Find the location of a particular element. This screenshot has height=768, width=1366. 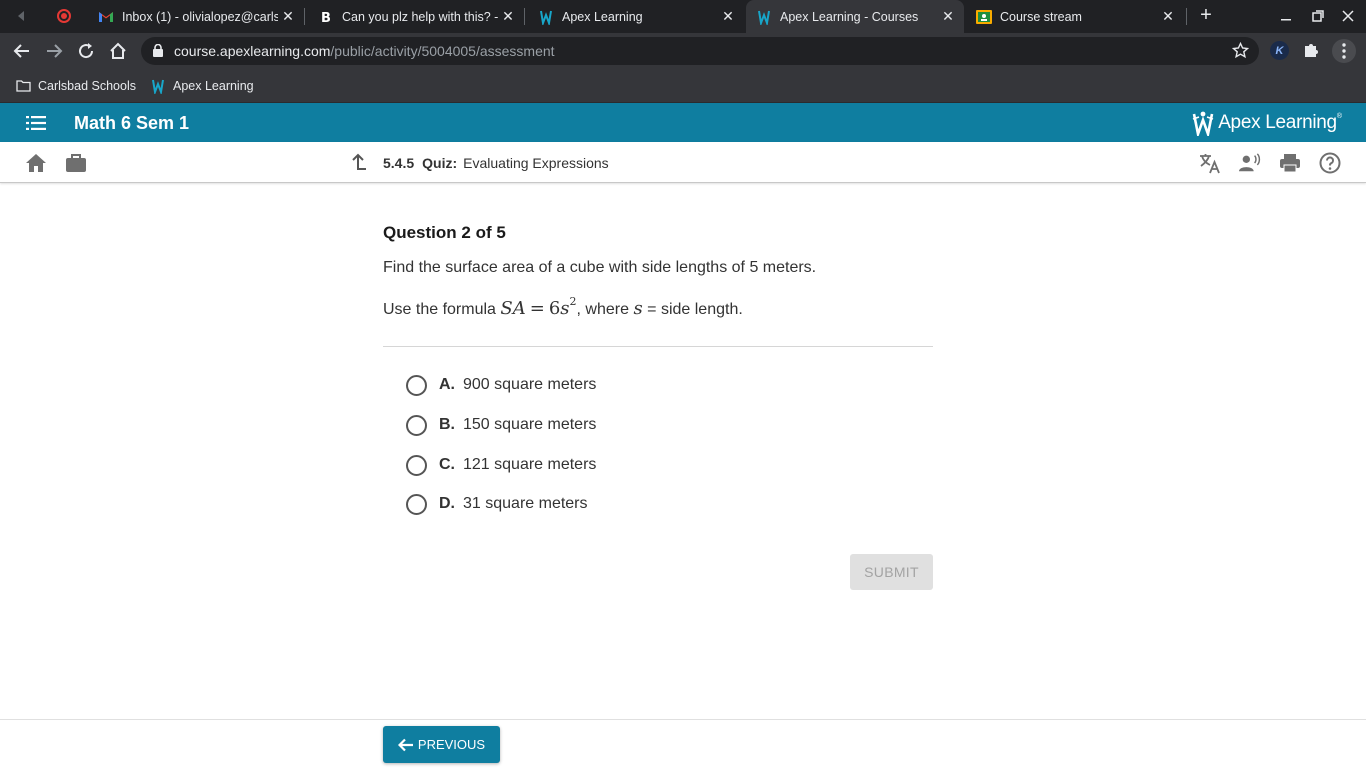

classroom-icon is located at coordinates (984, 17).